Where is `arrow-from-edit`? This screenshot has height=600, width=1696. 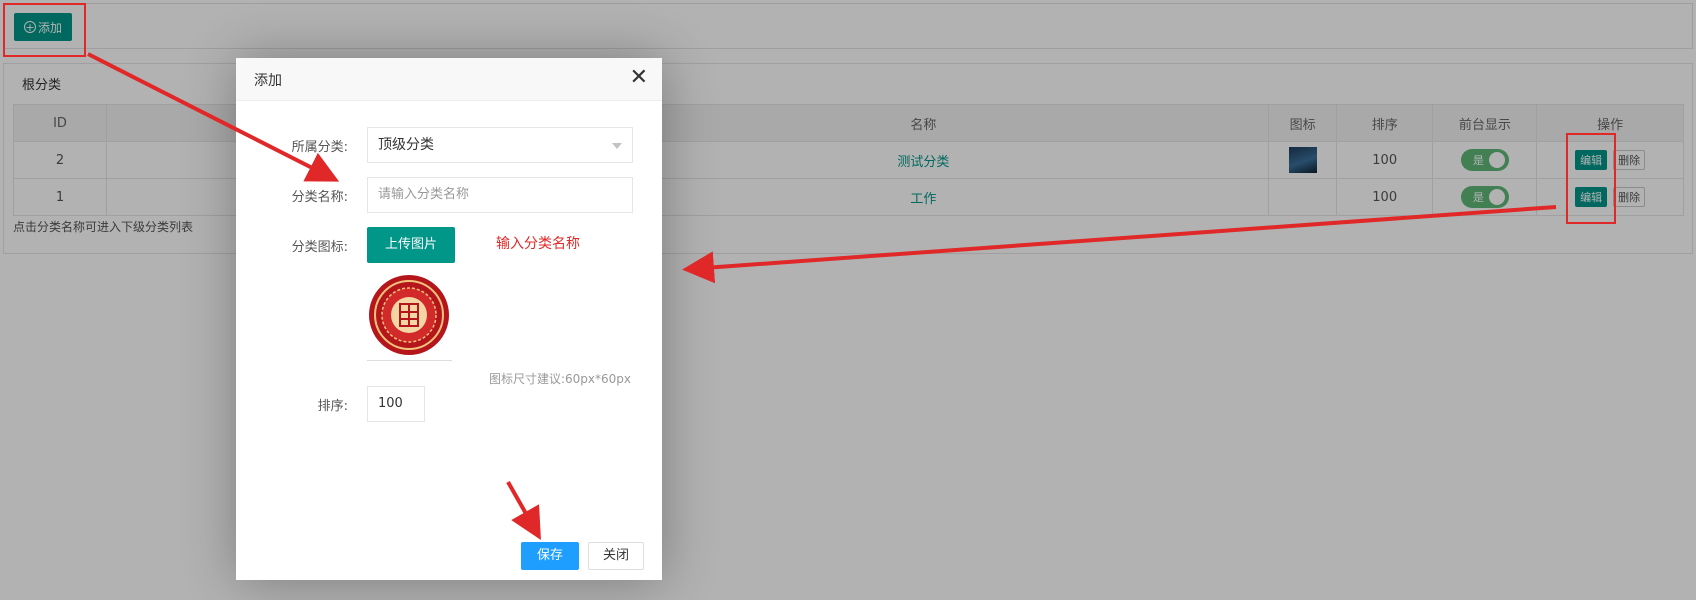 arrow-from-edit is located at coordinates (1119, 244).